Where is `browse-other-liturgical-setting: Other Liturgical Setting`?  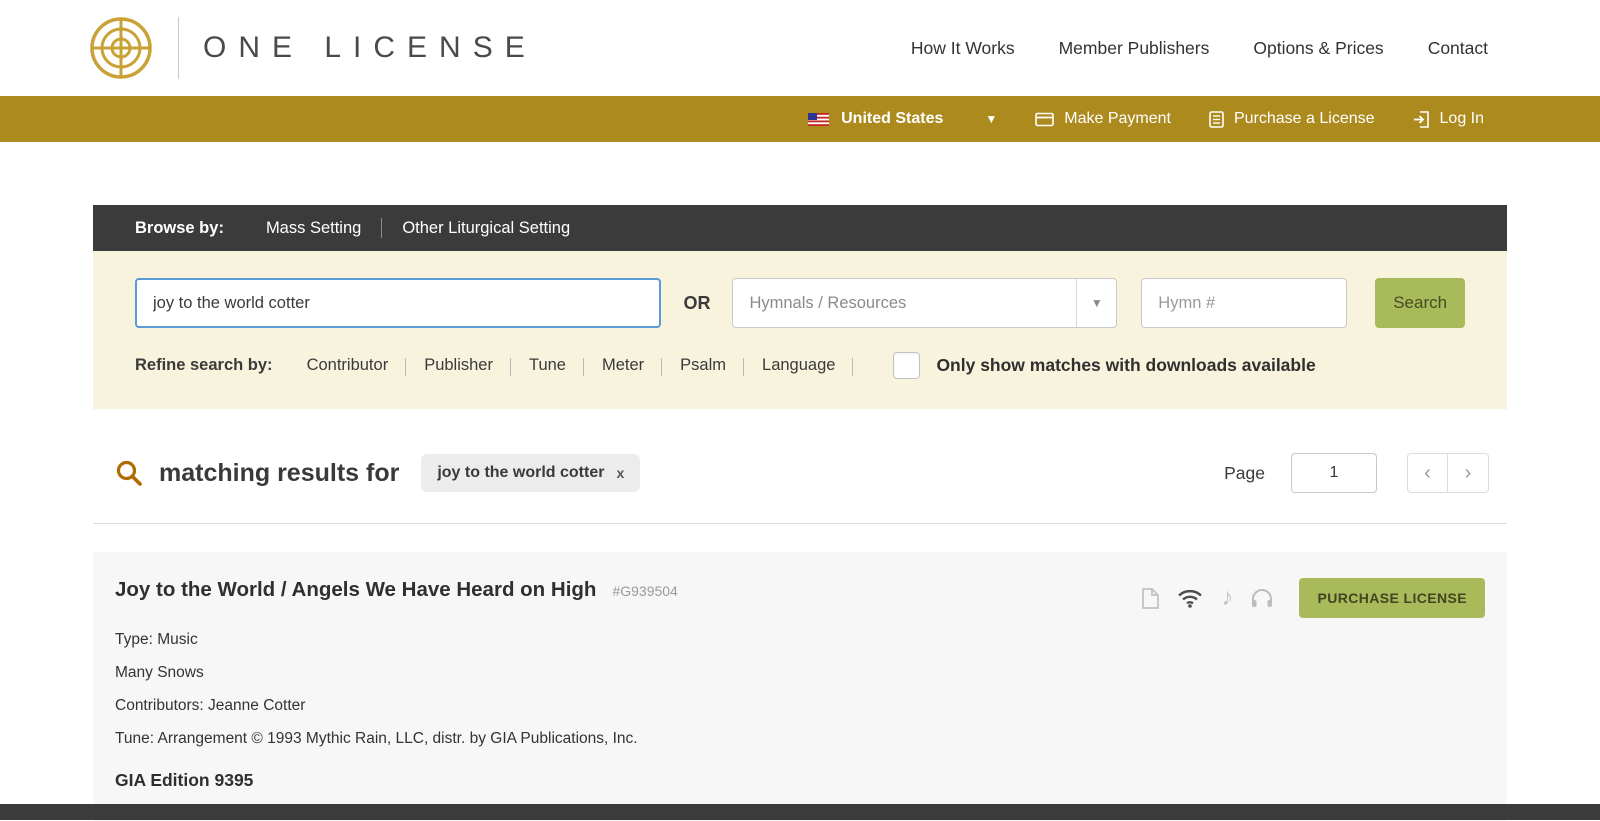 browse-other-liturgical-setting: Other Liturgical Setting is located at coordinates (486, 228).